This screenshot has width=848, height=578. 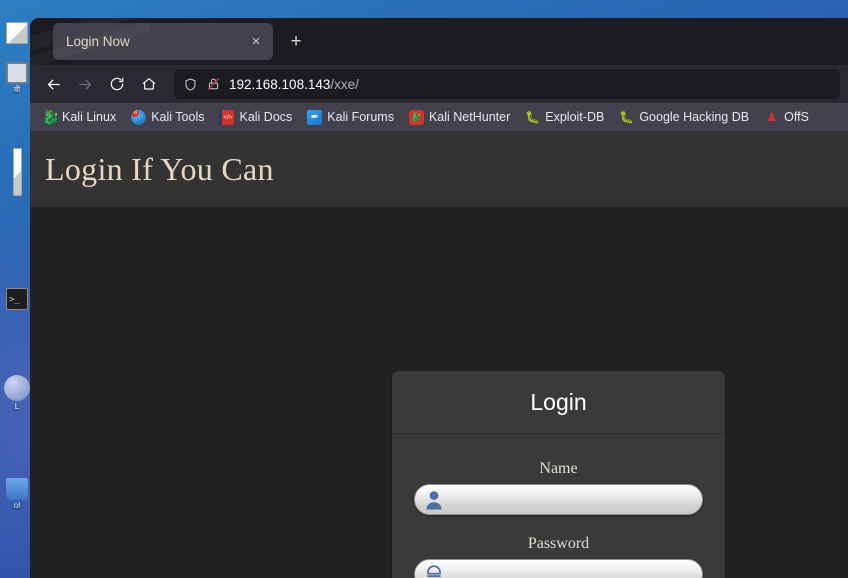 What do you see at coordinates (213, 84) in the screenshot?
I see `lock-crossed-icon` at bounding box center [213, 84].